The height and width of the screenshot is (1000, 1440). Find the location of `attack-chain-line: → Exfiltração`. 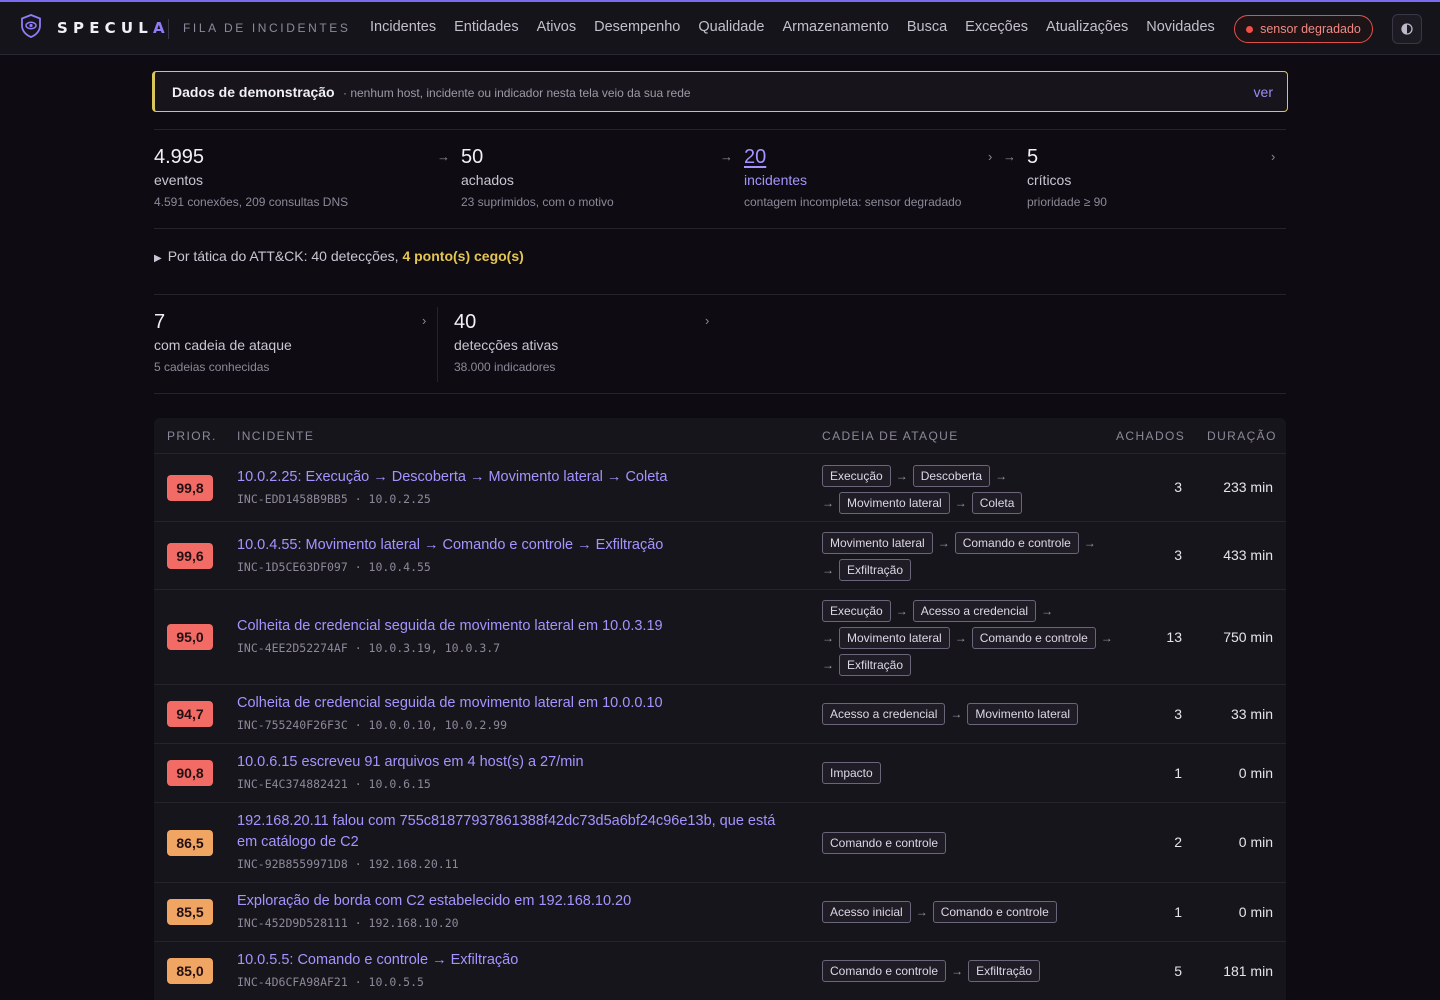

attack-chain-line: → Exfiltração is located at coordinates (964, 664).